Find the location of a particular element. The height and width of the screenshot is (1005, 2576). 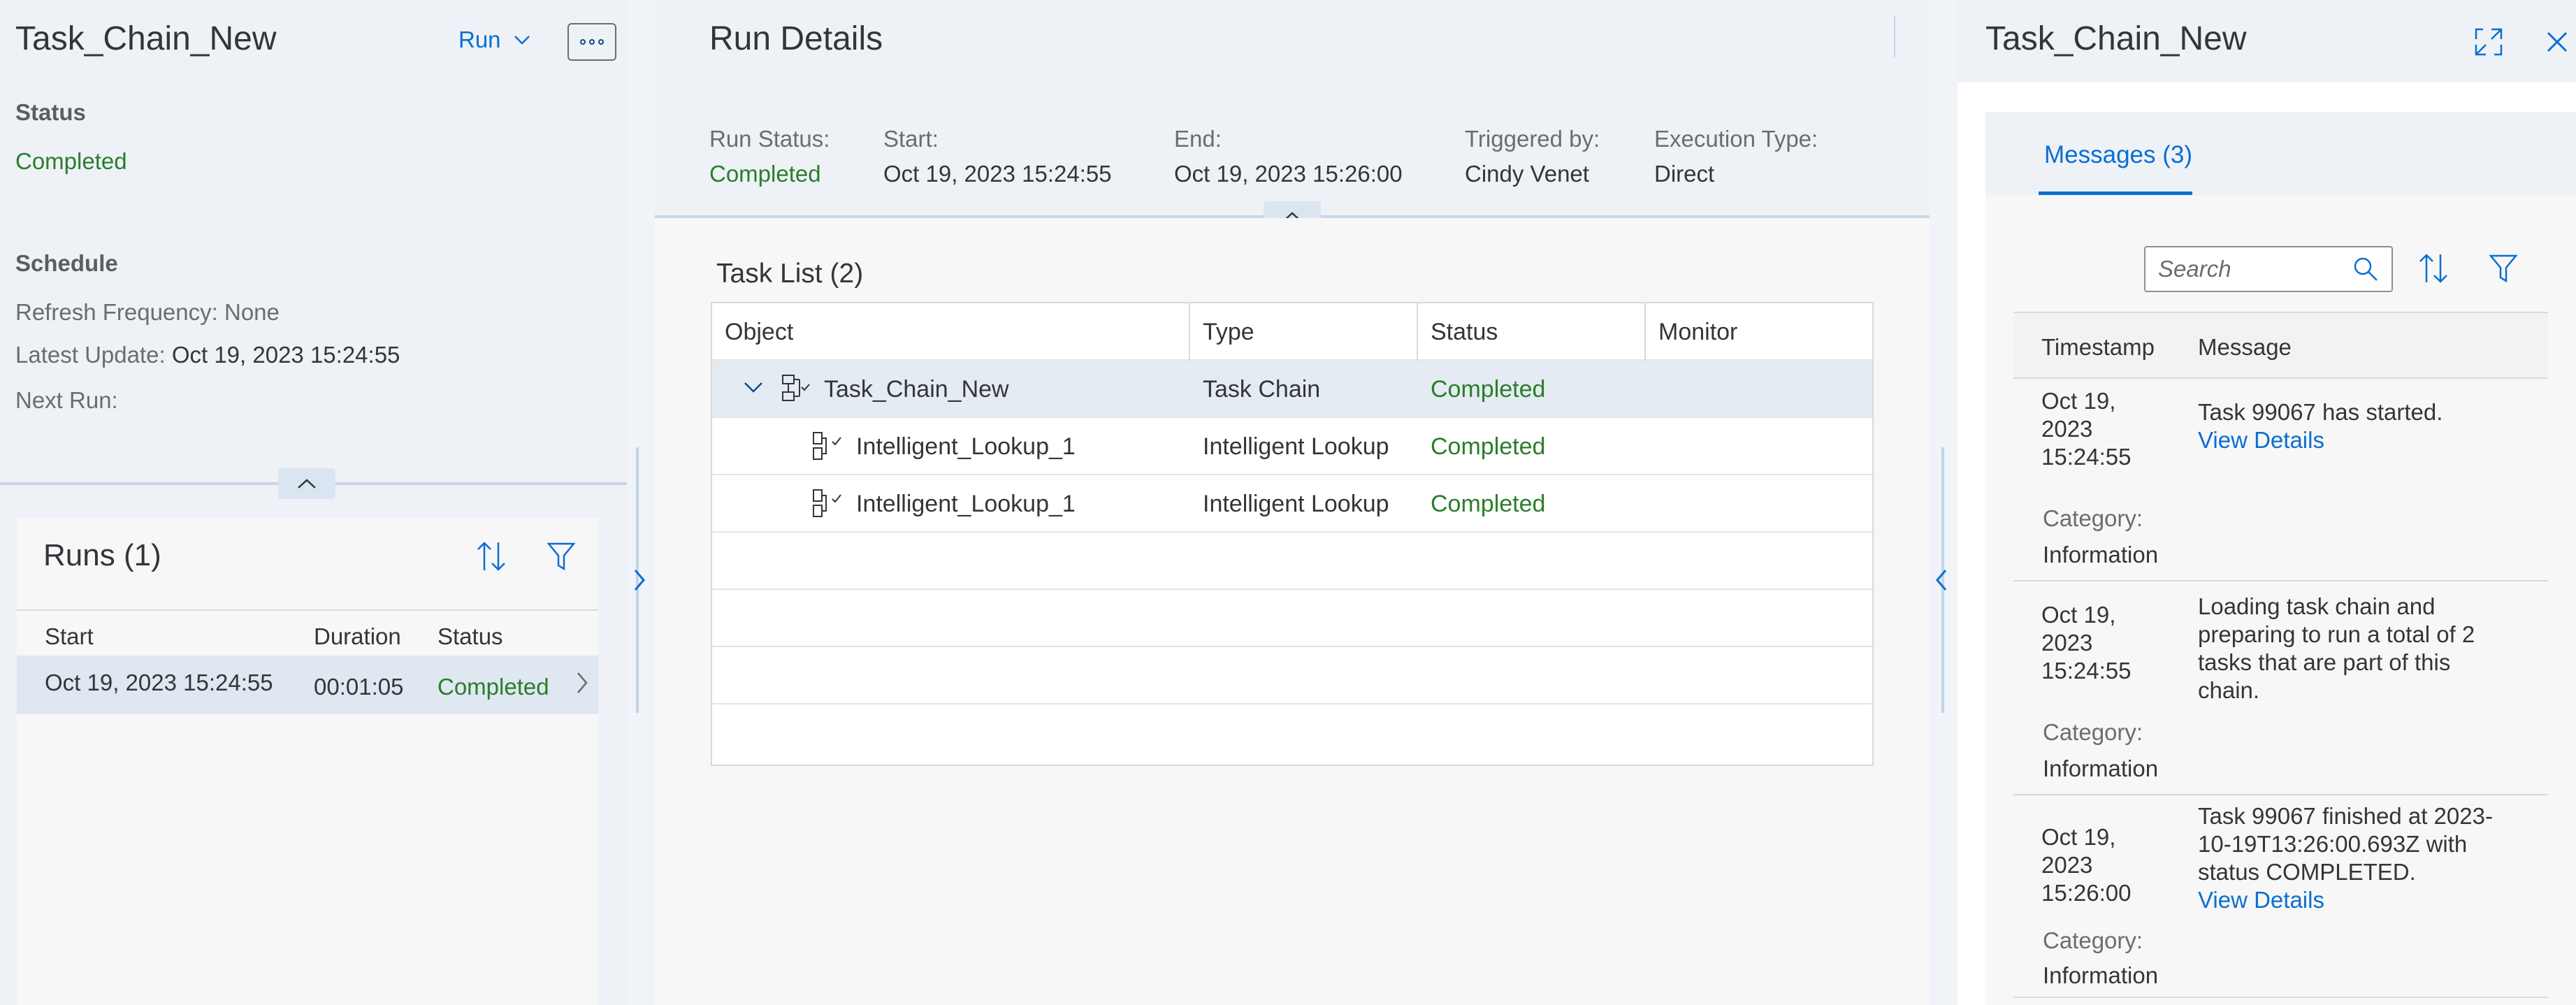

table-row: Task_Chain_New Task Chain Completed is located at coordinates (1292, 389).